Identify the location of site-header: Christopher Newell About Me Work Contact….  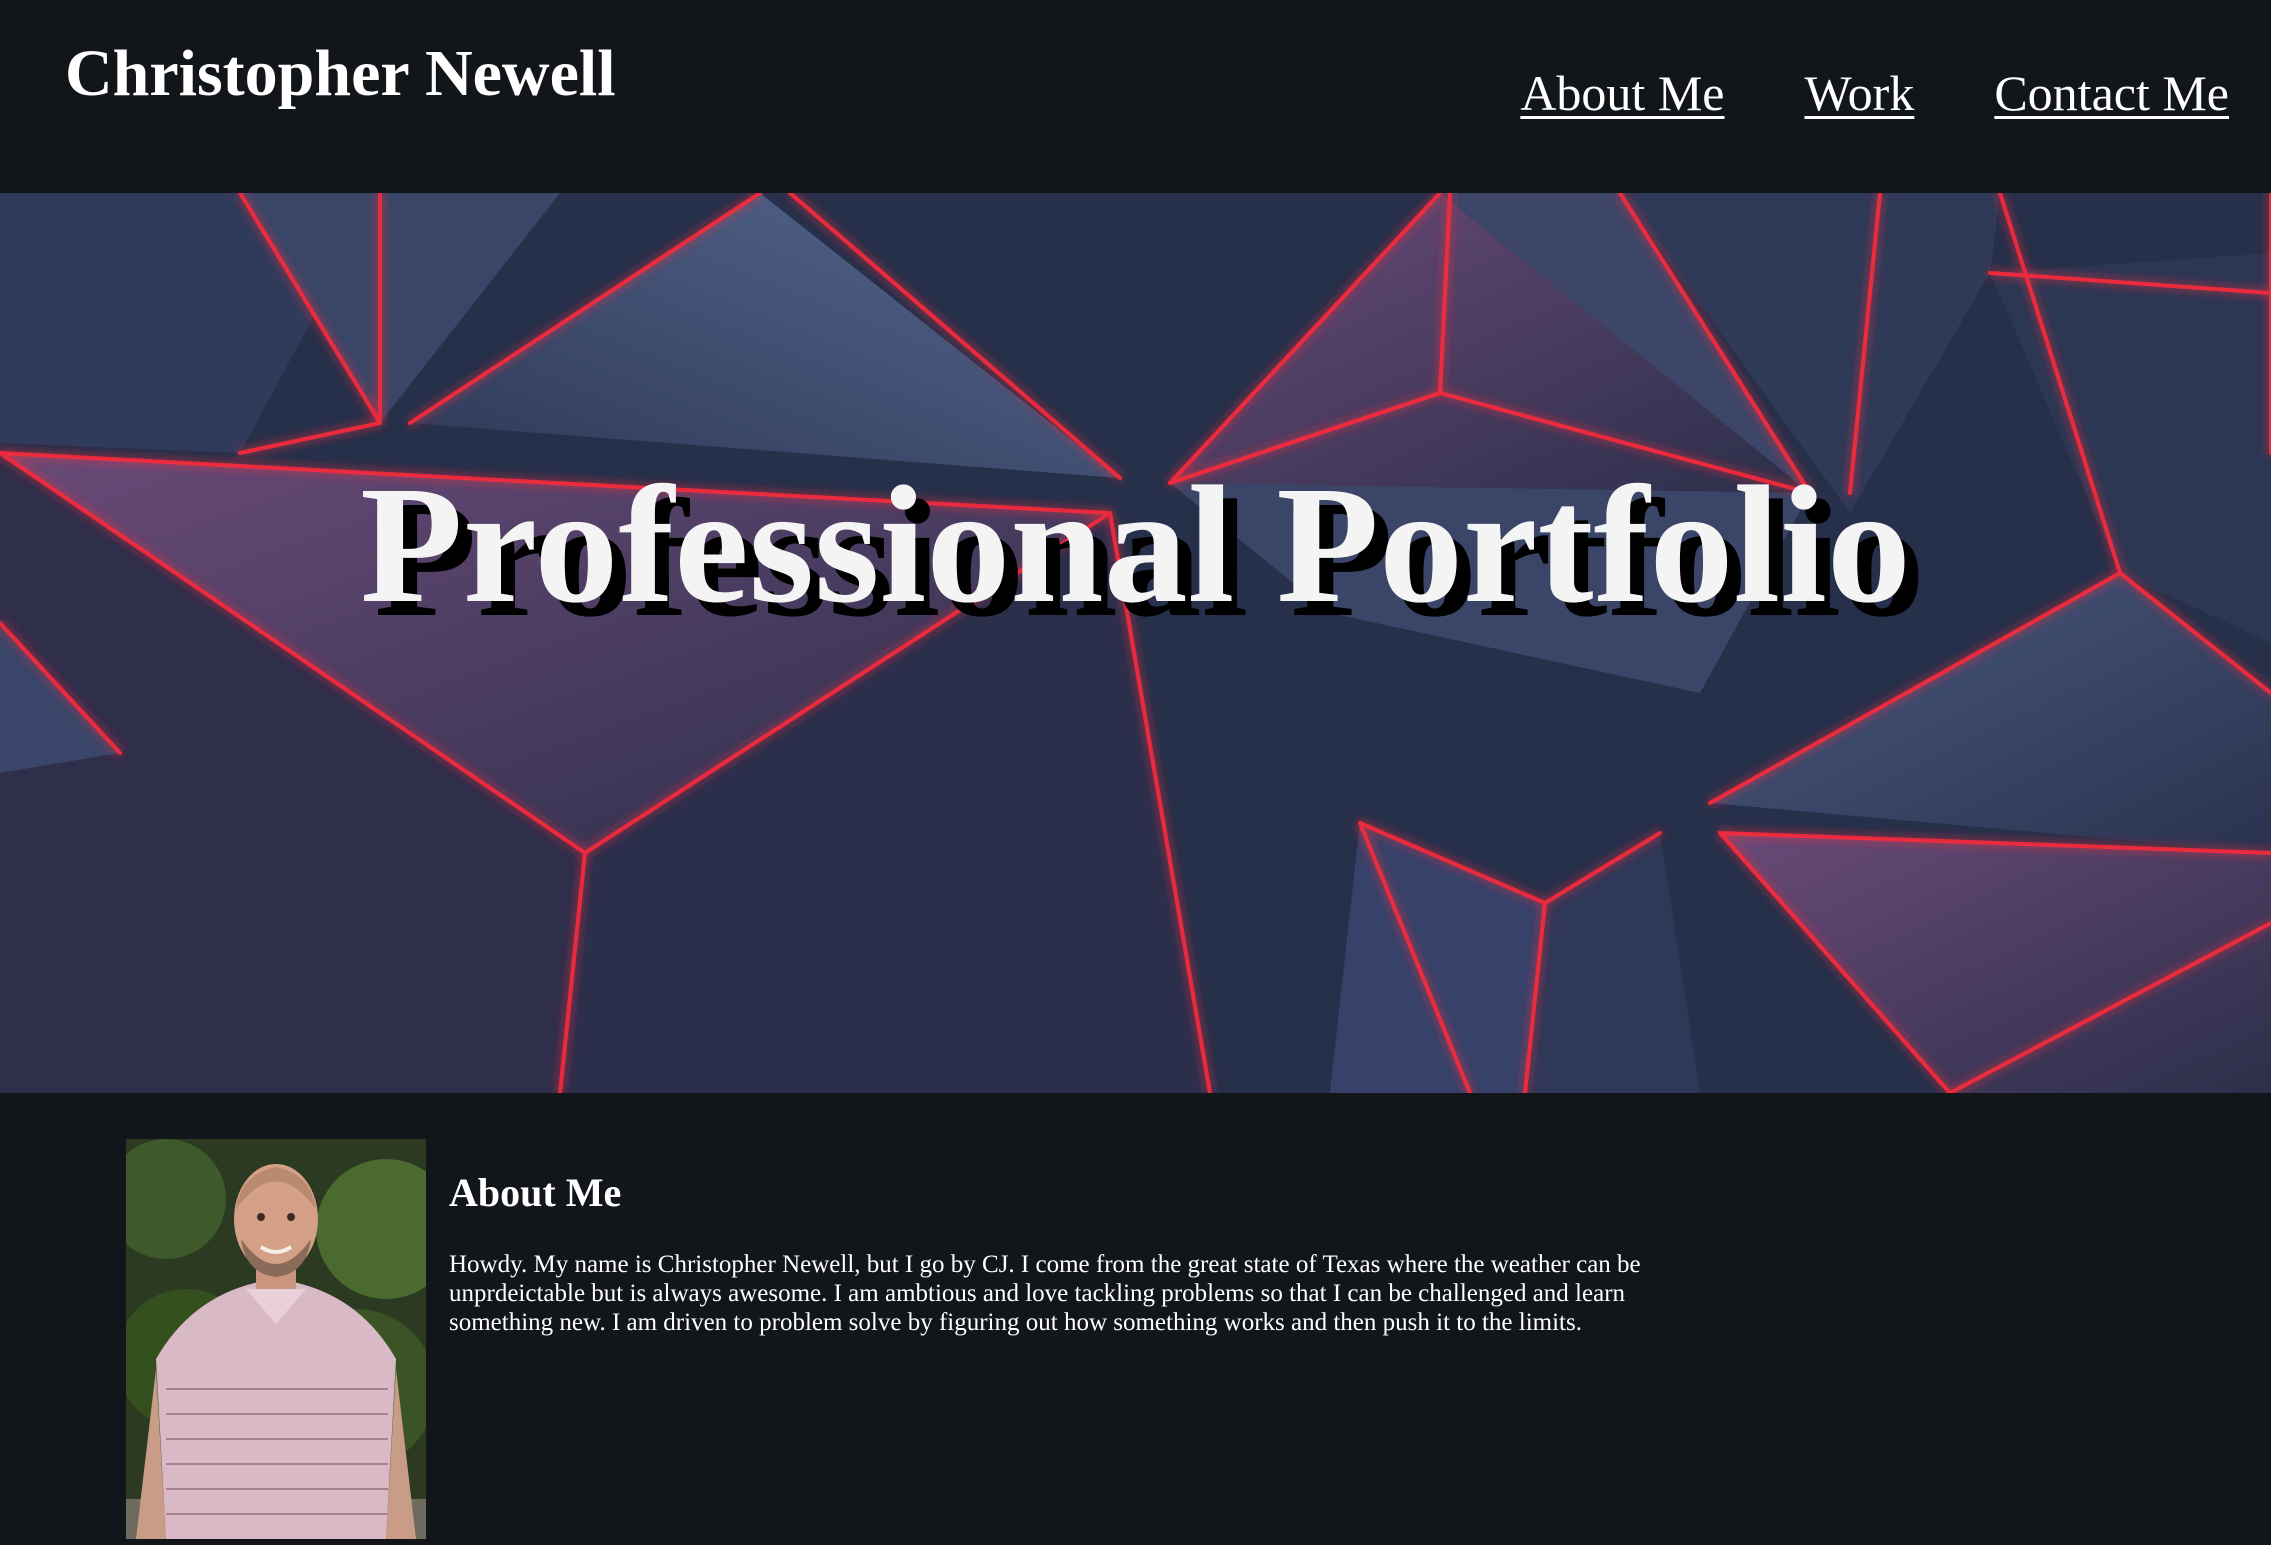
(1135, 96).